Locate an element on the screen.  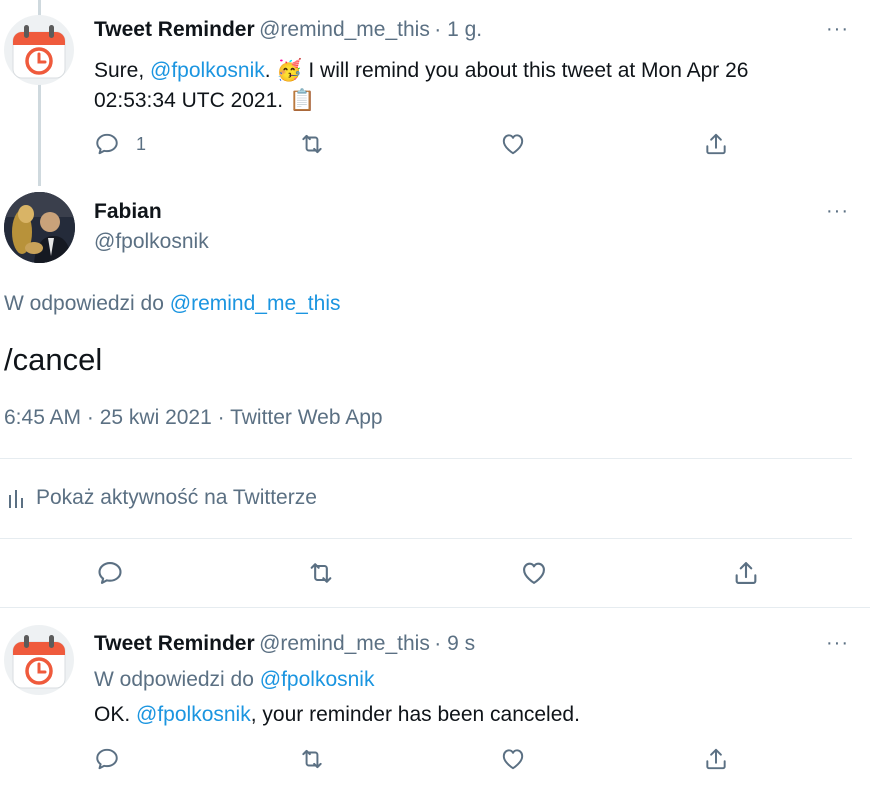
tweet-activity-link: Pokaż aktywność na Twitterze is located at coordinates (162, 498).